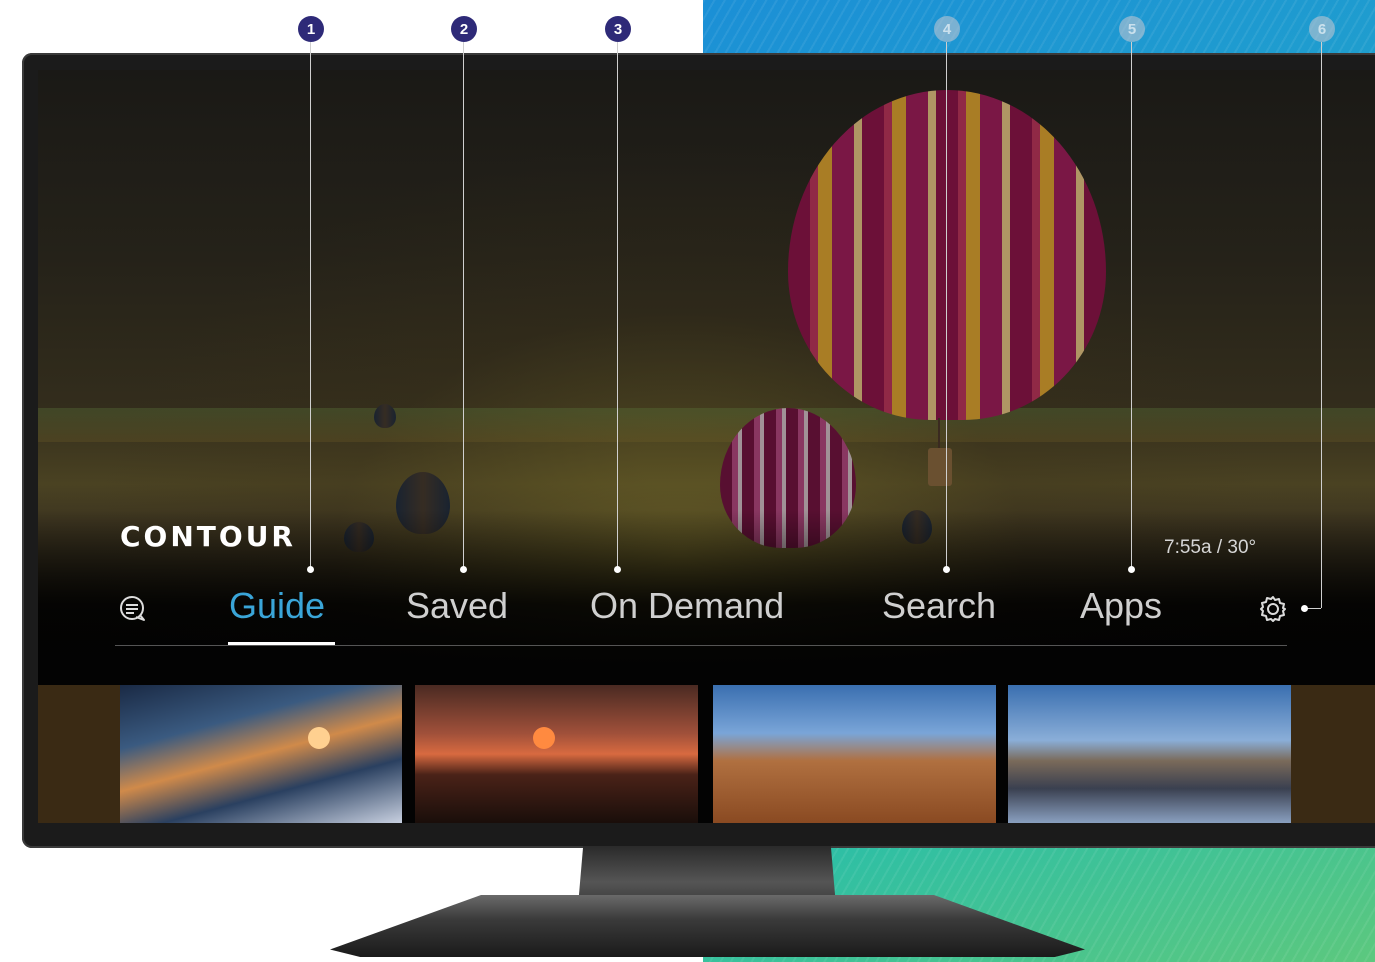  Describe the element at coordinates (1273, 609) in the screenshot. I see `gear-icon` at that location.